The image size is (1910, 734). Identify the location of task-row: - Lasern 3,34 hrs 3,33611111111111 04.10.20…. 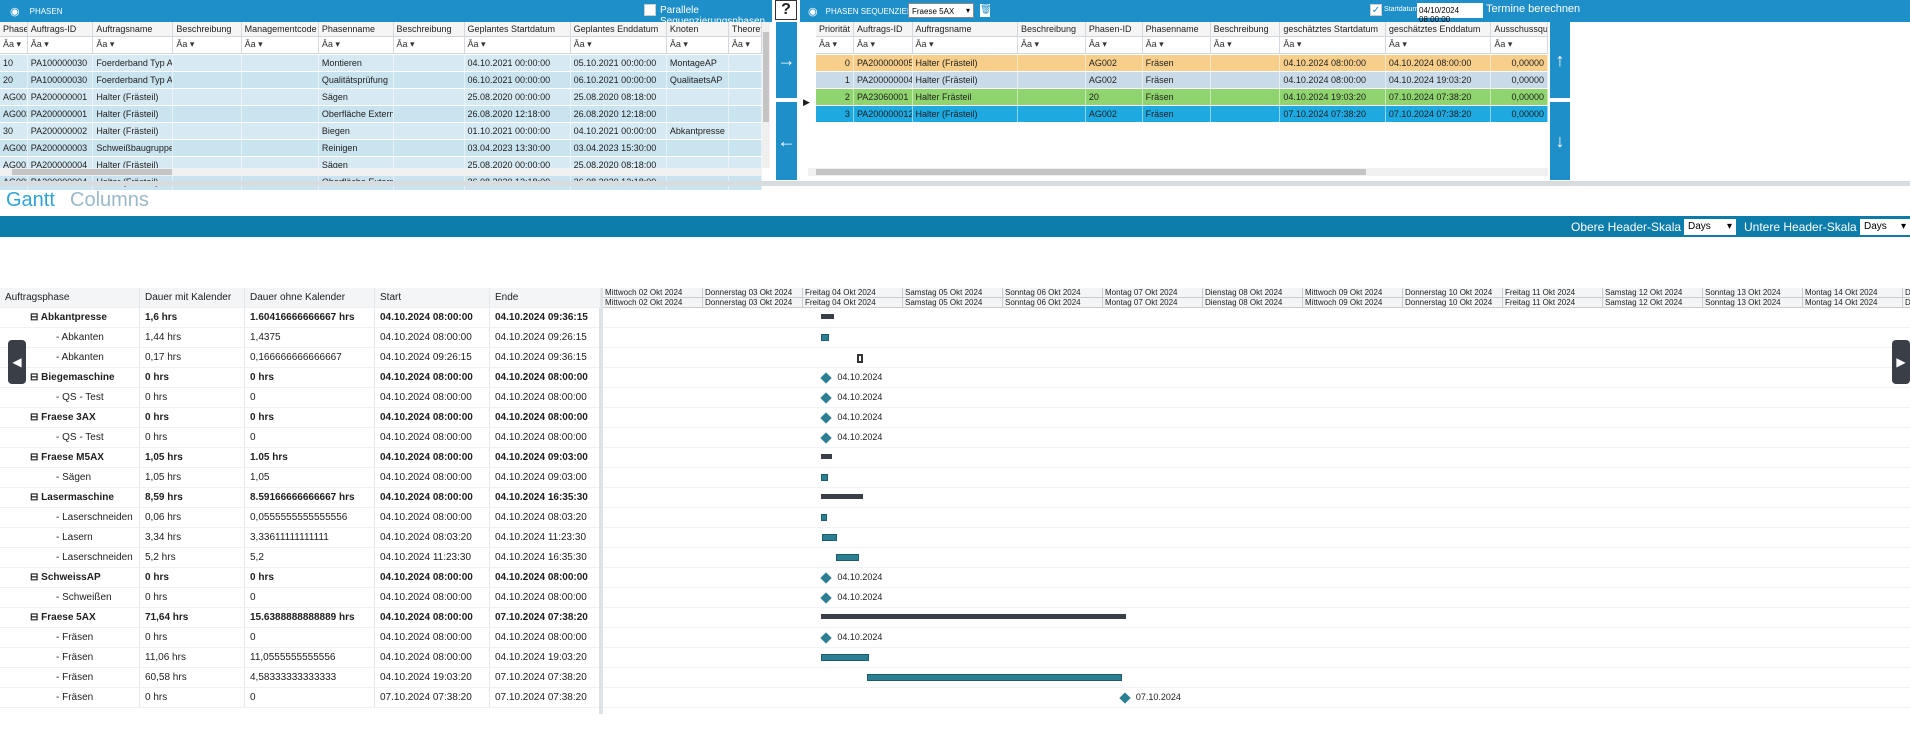
(300, 538).